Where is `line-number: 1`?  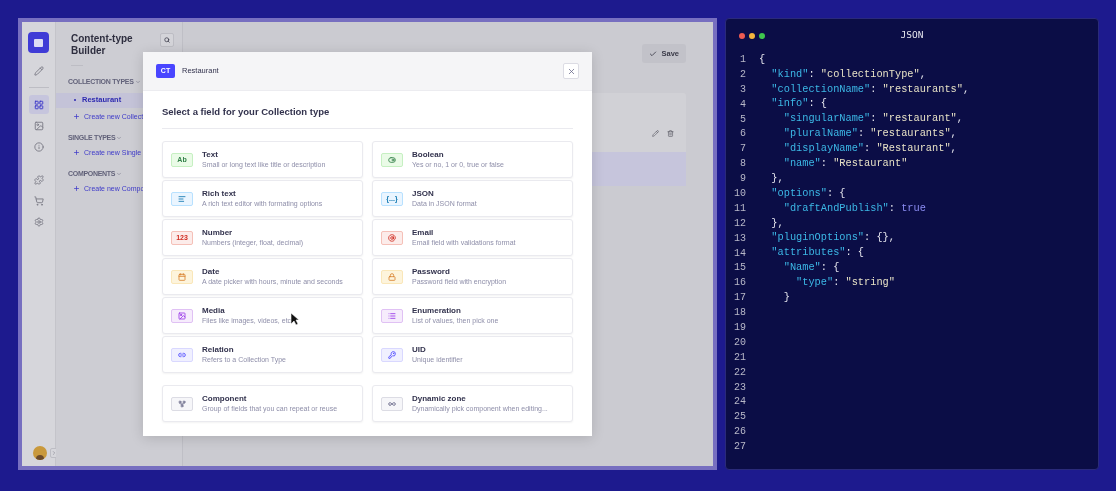 line-number: 1 is located at coordinates (742, 59).